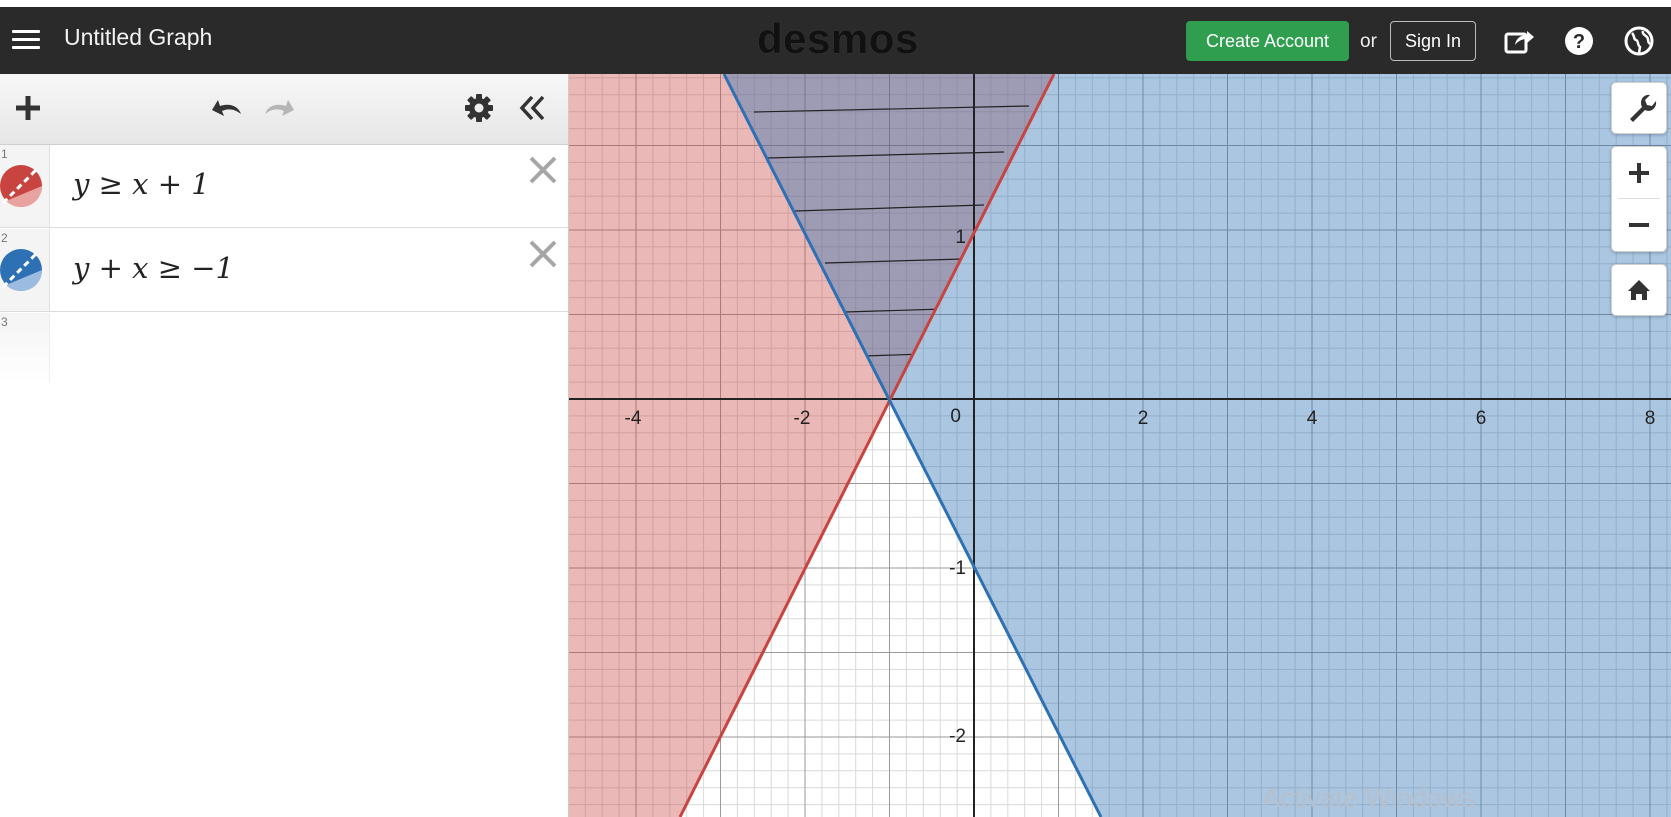 The width and height of the screenshot is (1671, 817). I want to click on expression-gutter: 2, so click(25, 270).